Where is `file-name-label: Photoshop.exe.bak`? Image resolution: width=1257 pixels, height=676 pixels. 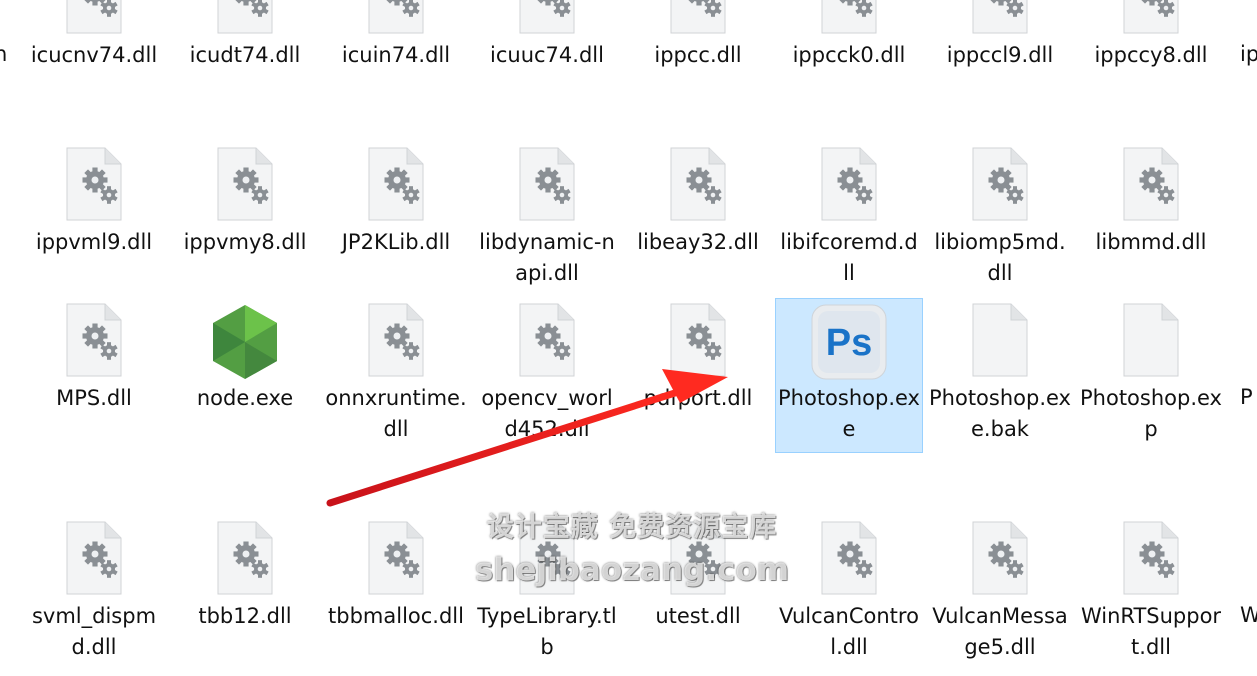
file-name-label: Photoshop.exe.bak is located at coordinates (1000, 413).